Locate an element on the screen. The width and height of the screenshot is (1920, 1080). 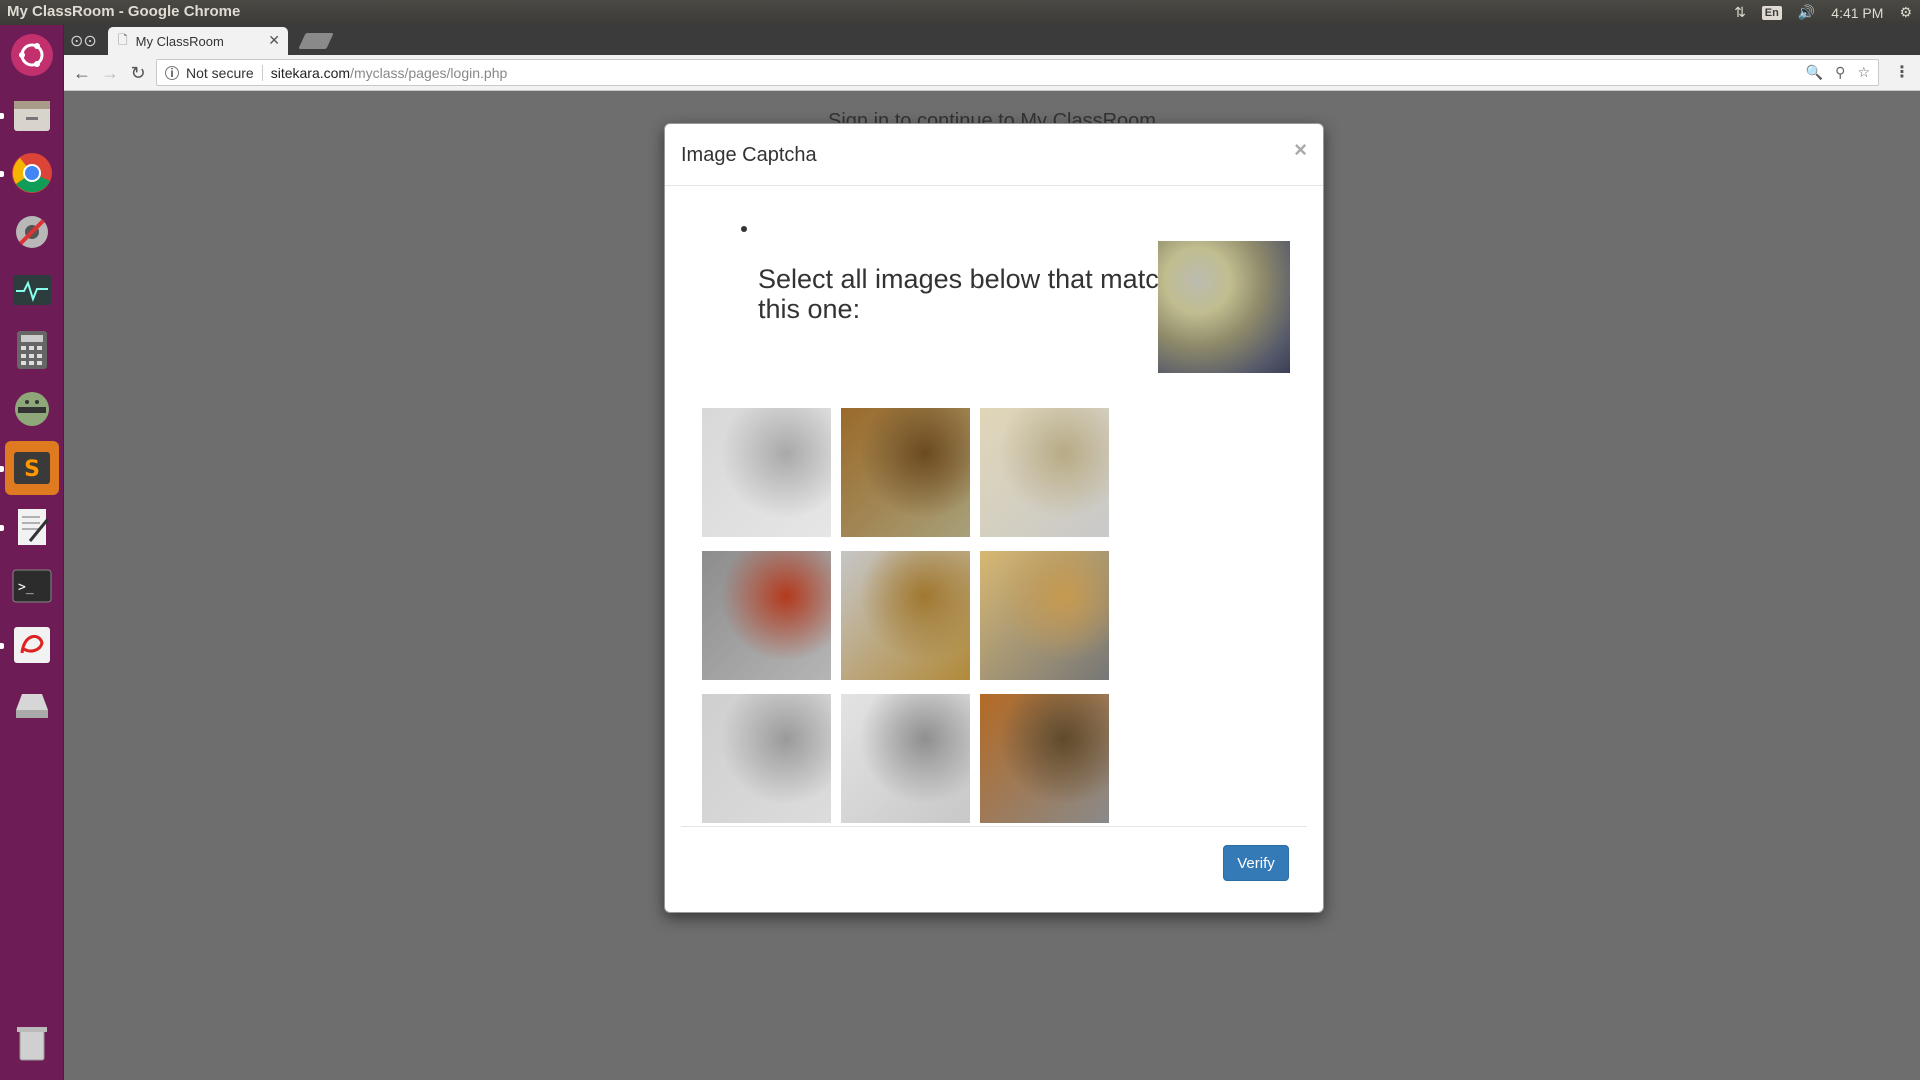
tab-title: My ClassRoom is located at coordinates (179, 41).